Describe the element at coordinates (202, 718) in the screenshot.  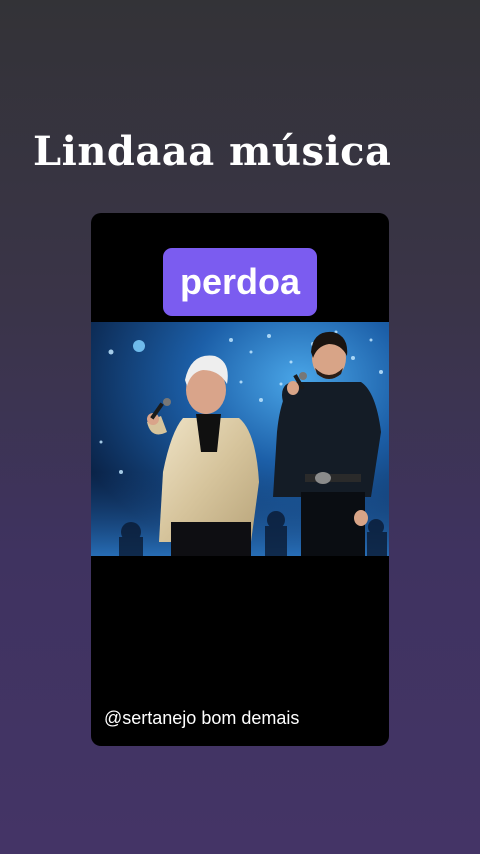
I see `watermark-handle: @sertanejo bom demais` at that location.